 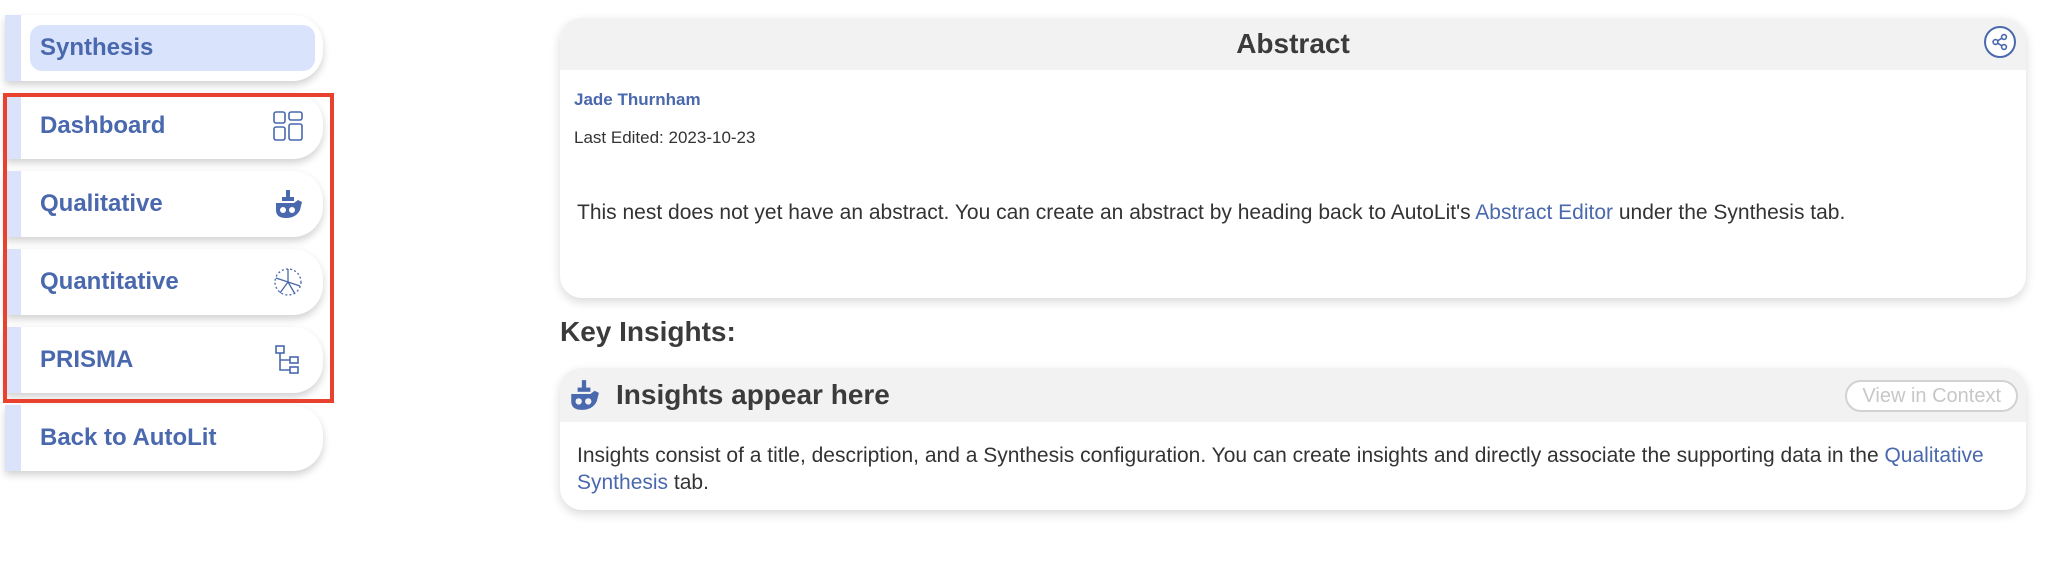 I want to click on share-icon, so click(x=2000, y=42).